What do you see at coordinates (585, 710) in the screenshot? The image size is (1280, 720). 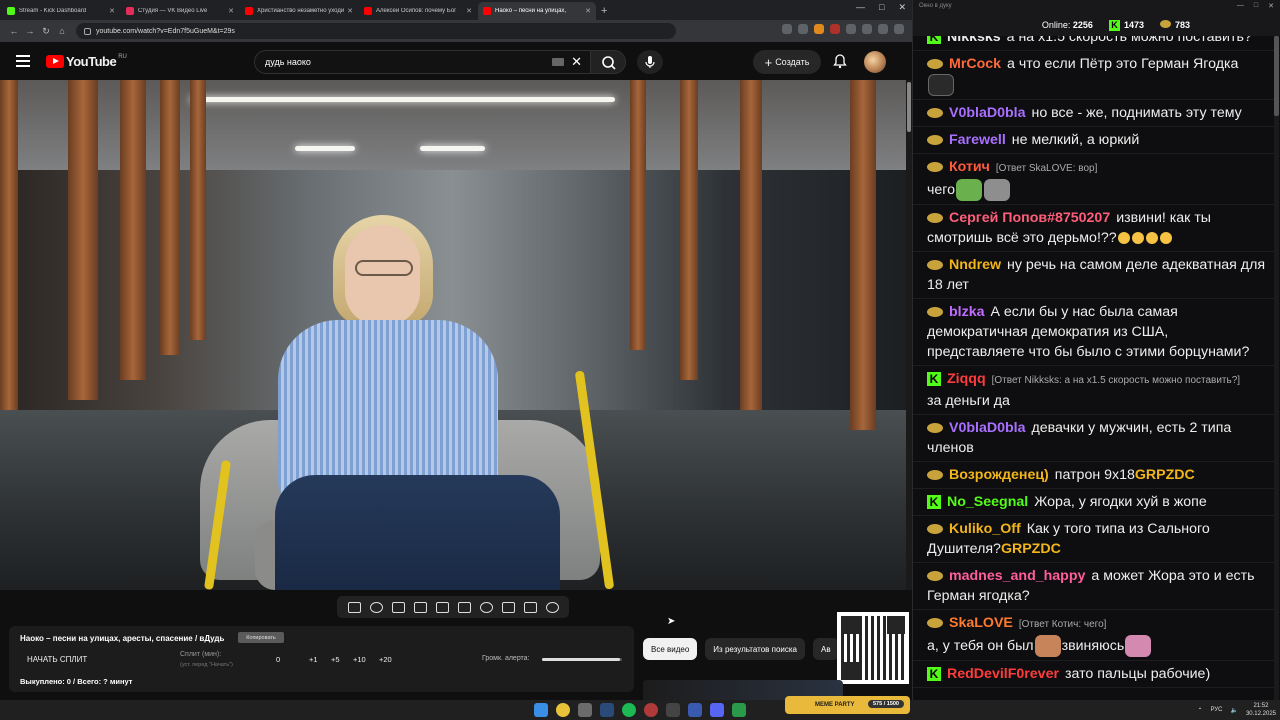 I see `file-explorer-icon` at bounding box center [585, 710].